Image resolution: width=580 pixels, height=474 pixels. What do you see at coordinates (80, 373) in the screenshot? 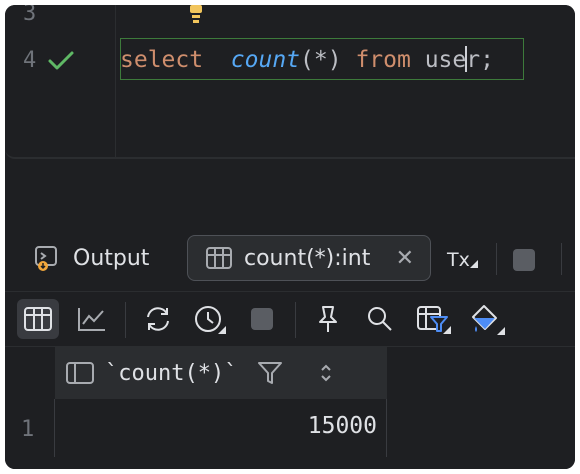
I see `column-icon` at bounding box center [80, 373].